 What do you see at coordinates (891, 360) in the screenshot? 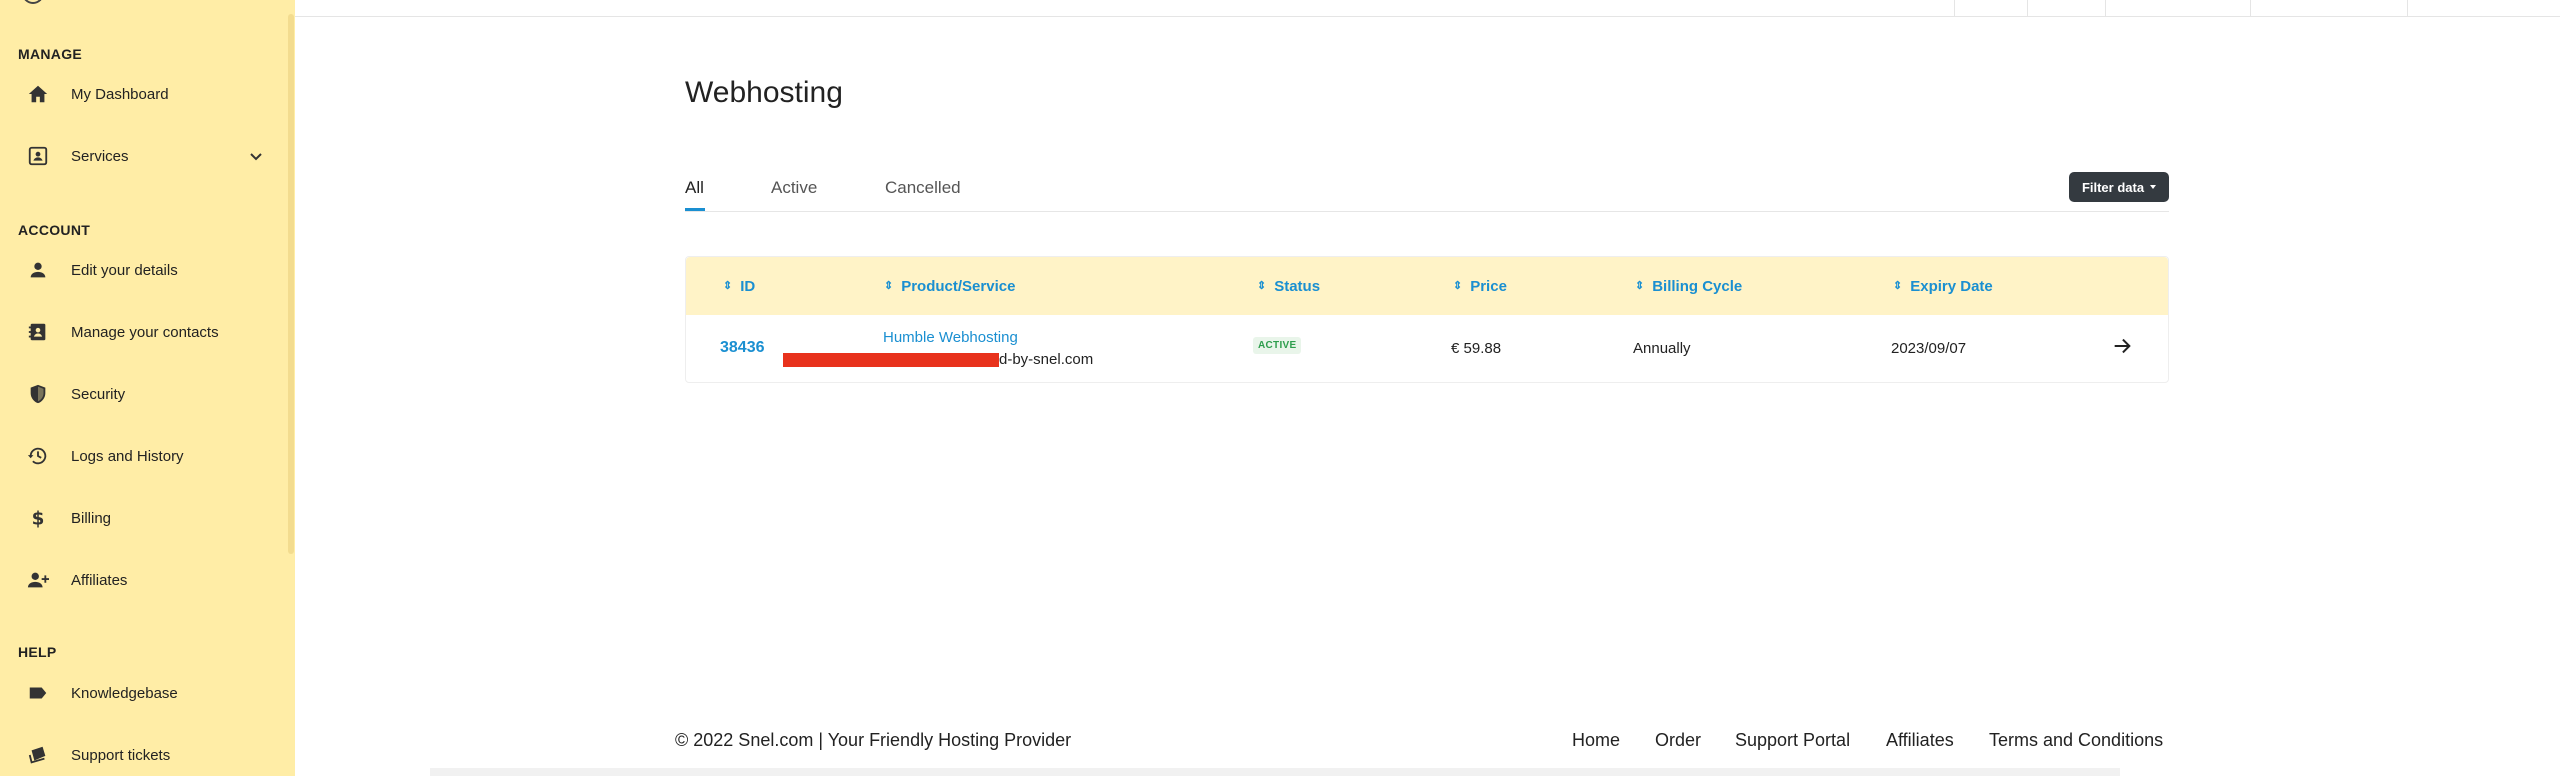
I see `redacted-domain` at bounding box center [891, 360].